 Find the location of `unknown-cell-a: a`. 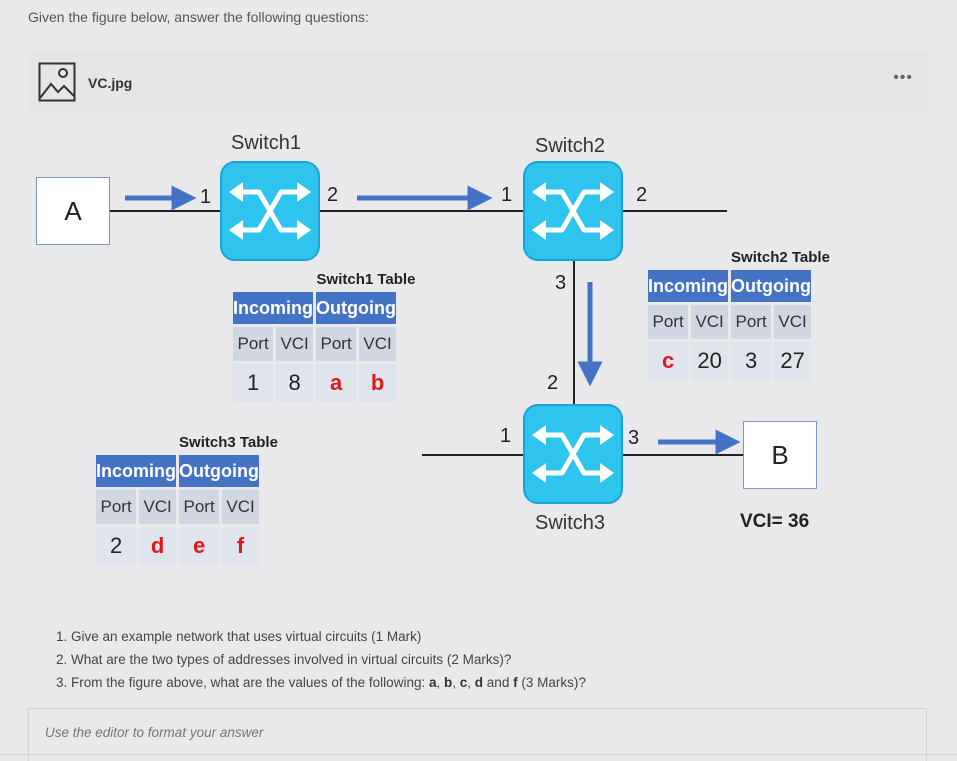

unknown-cell-a: a is located at coordinates (336, 383).